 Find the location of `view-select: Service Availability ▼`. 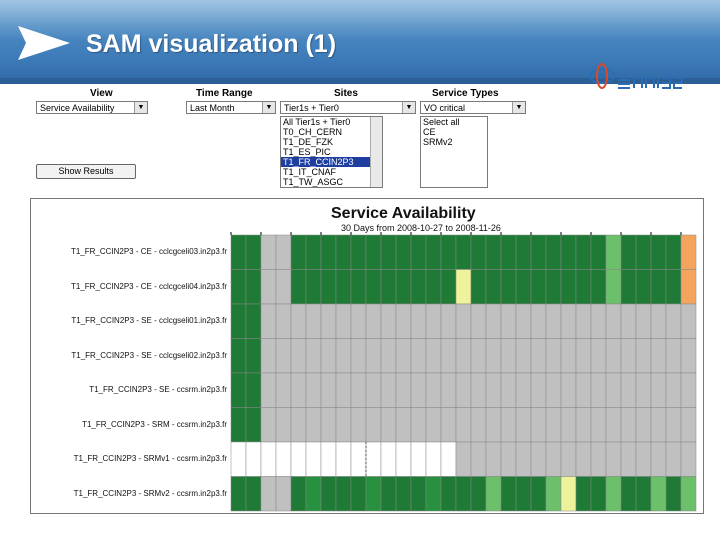

view-select: Service Availability ▼ is located at coordinates (92, 107).